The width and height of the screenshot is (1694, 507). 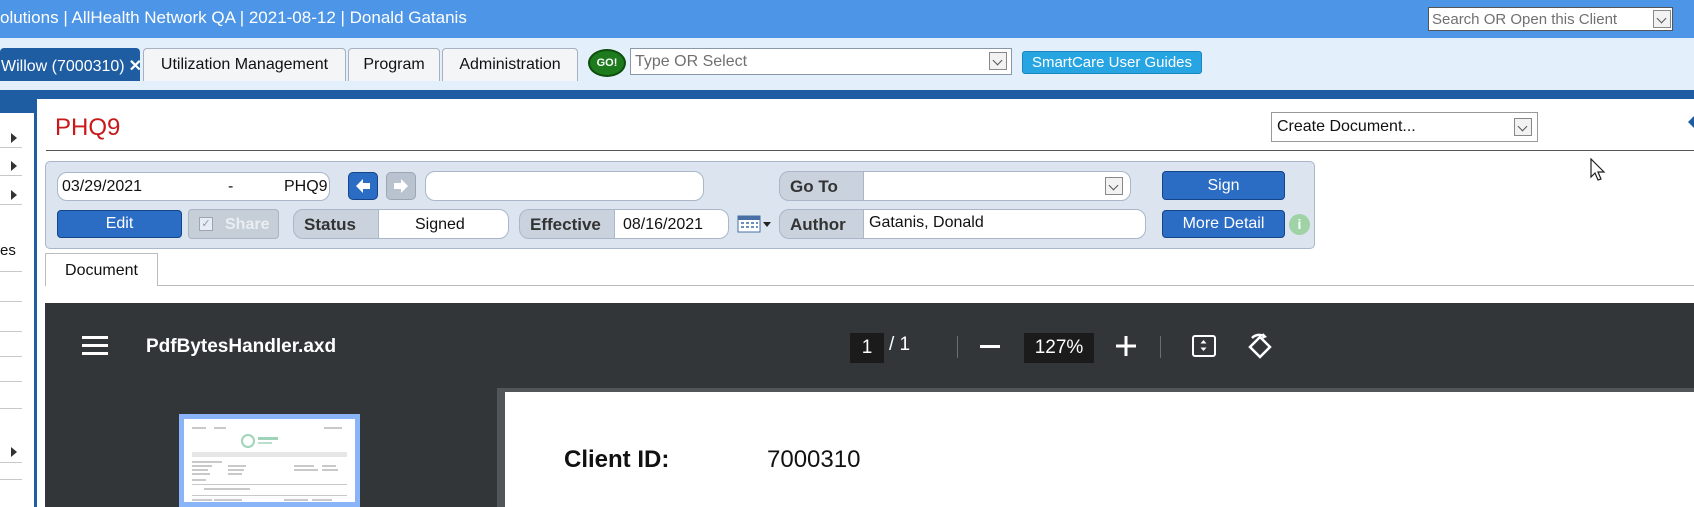 I want to click on header-divider, so click(x=847, y=94).